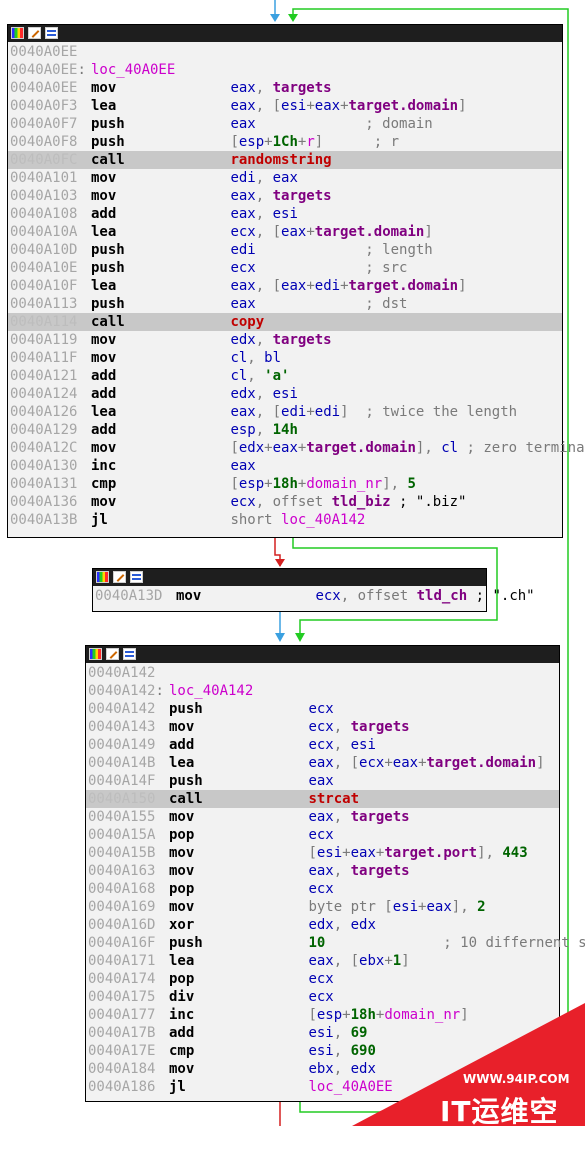 The width and height of the screenshot is (585, 1170). Describe the element at coordinates (285, 502) in the screenshot. I see `instruction-line: 0040A136 mov ecx, offset tld_biz ; ".biz"` at that location.